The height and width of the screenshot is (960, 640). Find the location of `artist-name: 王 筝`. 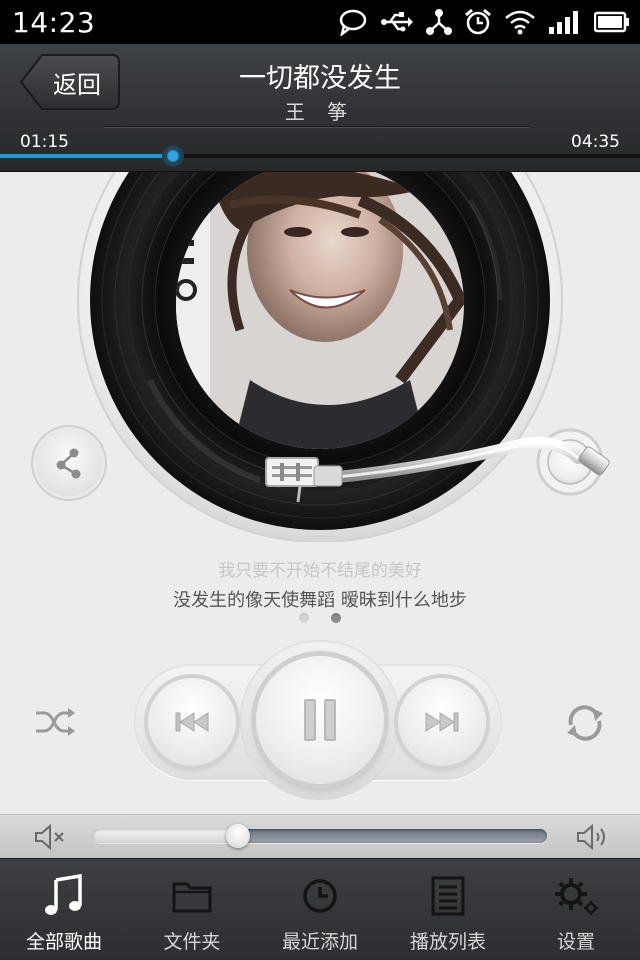

artist-name: 王 筝 is located at coordinates (320, 112).